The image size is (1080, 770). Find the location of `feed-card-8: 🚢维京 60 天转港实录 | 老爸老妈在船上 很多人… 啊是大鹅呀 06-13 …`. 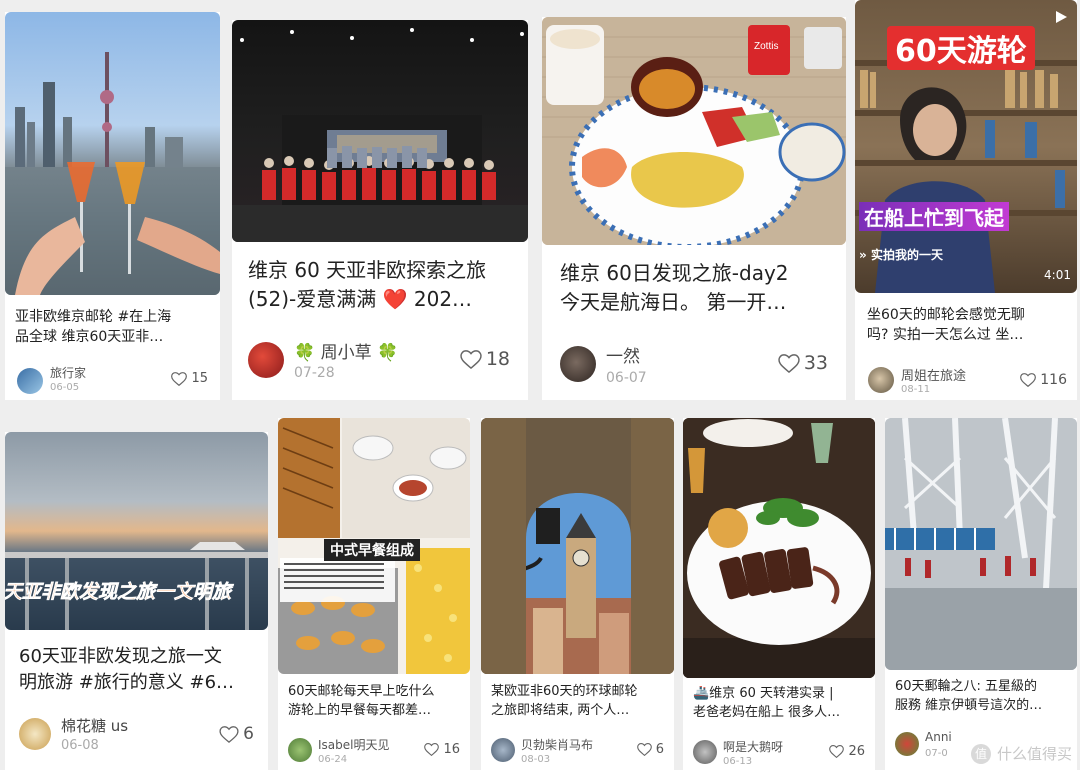

feed-card-8: 🚢维京 60 天转港实录 | 老爸老妈在船上 很多人… 啊是大鹅呀 06-13 … is located at coordinates (779, 594).